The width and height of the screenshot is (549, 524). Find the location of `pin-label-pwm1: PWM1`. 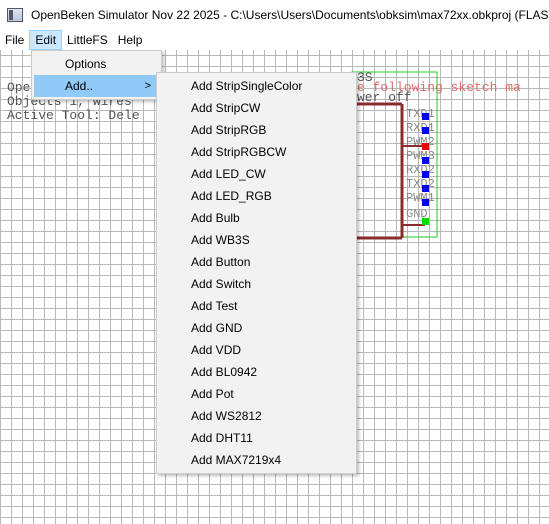

pin-label-pwm1: PWM1 is located at coordinates (420, 198).